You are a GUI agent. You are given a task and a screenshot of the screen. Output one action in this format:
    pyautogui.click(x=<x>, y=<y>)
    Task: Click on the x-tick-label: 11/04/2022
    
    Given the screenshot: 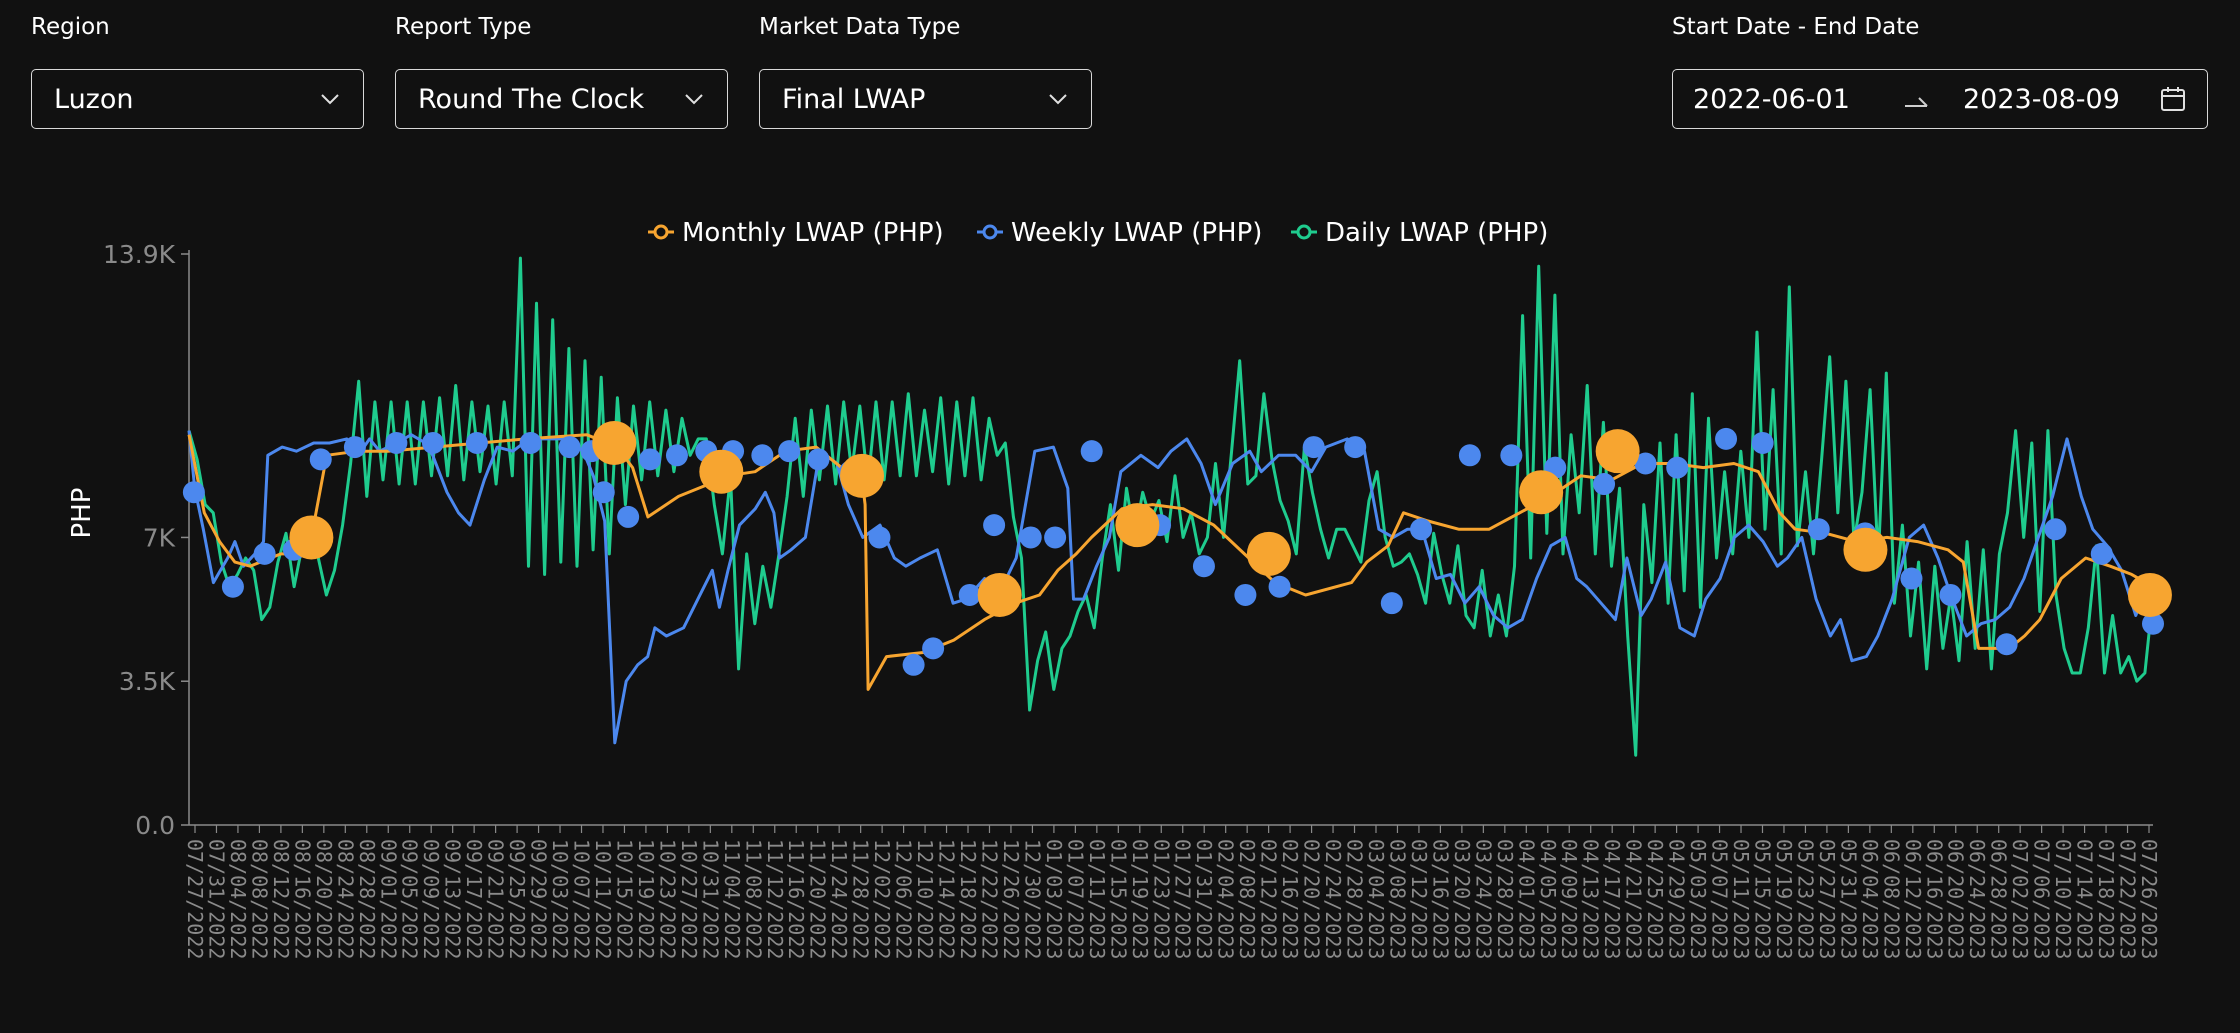 What is the action you would take?
    pyautogui.click(x=732, y=899)
    